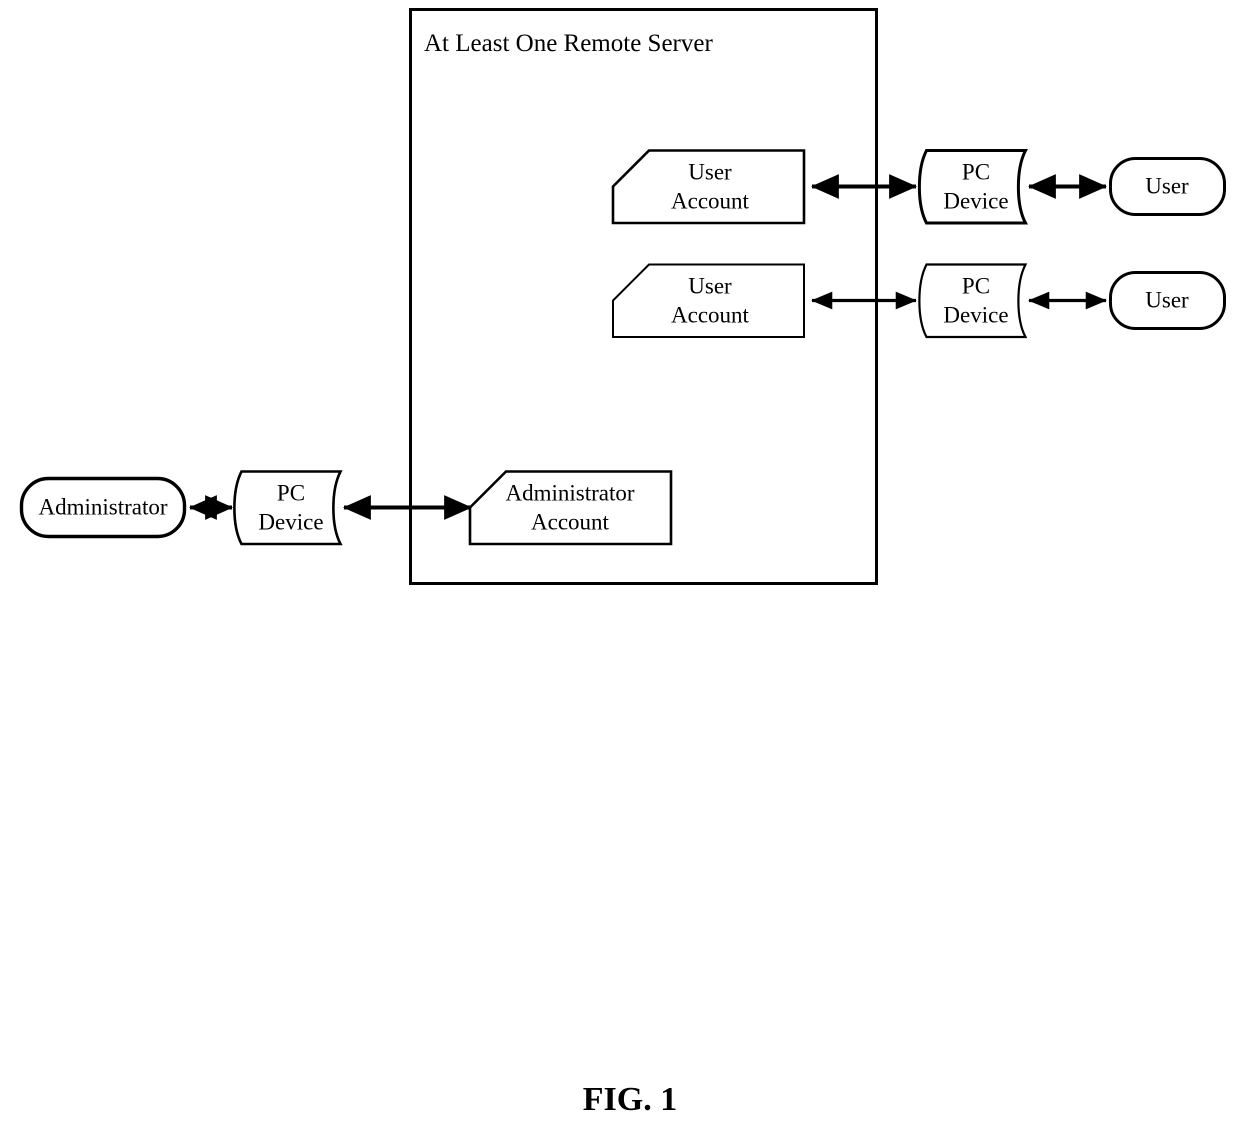  Describe the element at coordinates (570, 508) in the screenshot. I see `administrator-account-node: Administrator Account` at that location.